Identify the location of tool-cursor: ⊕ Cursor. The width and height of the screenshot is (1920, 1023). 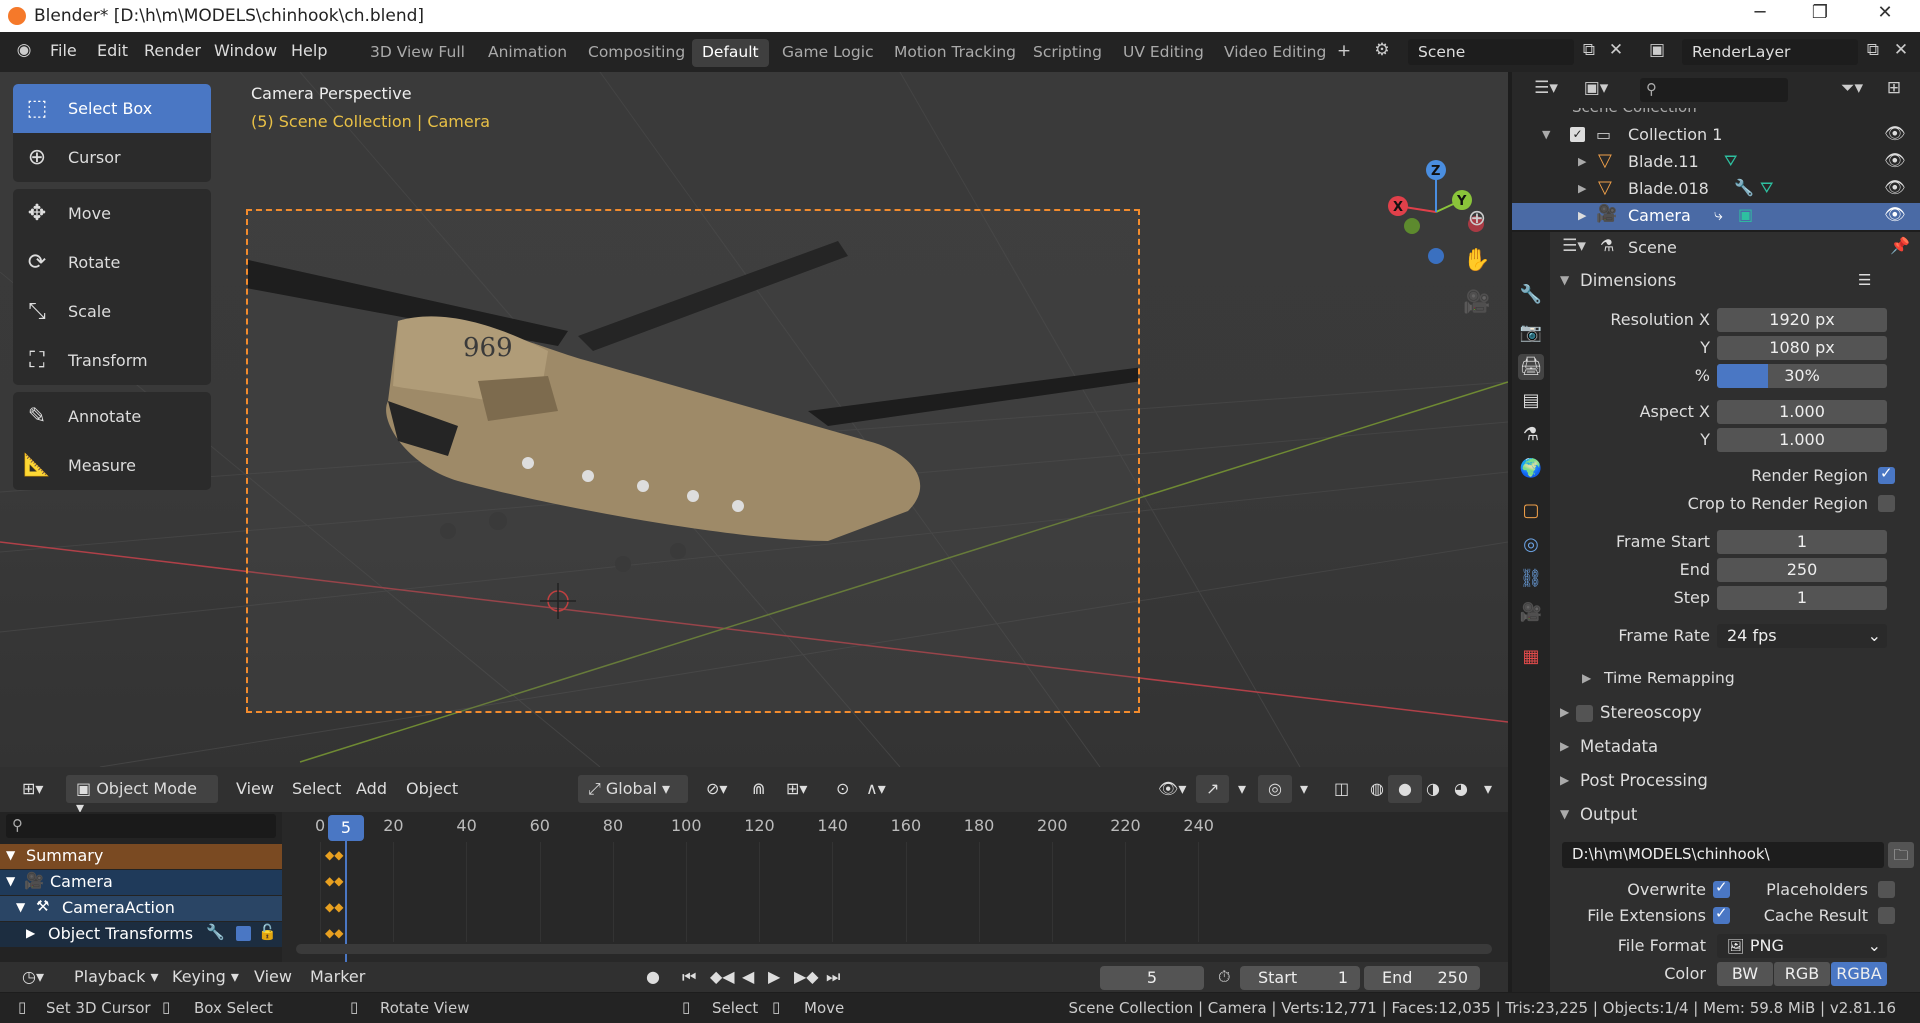
(112, 157).